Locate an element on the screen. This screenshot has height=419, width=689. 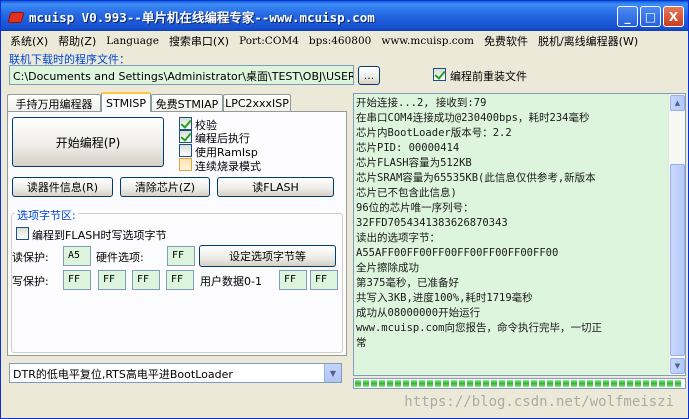
scroll-down-icon: ▼ is located at coordinates (677, 366).